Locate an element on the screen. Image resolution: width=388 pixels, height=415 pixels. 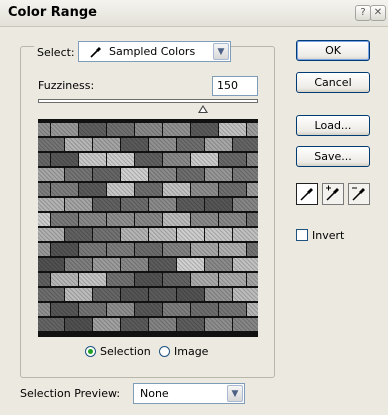
add-to-sample-button is located at coordinates (333, 194).